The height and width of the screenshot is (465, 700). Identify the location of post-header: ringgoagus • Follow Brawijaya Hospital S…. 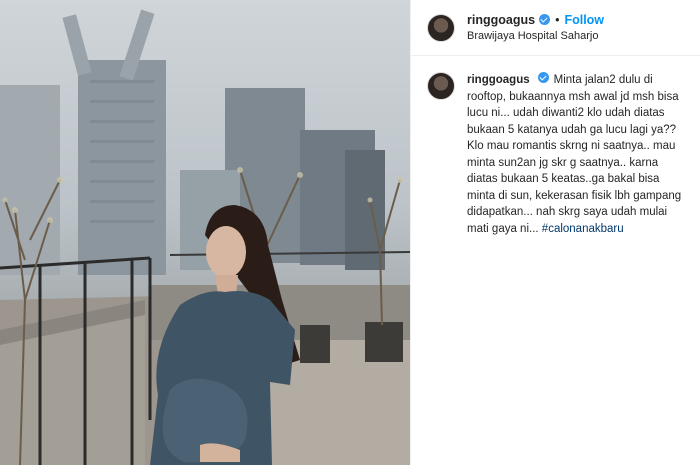
(555, 28).